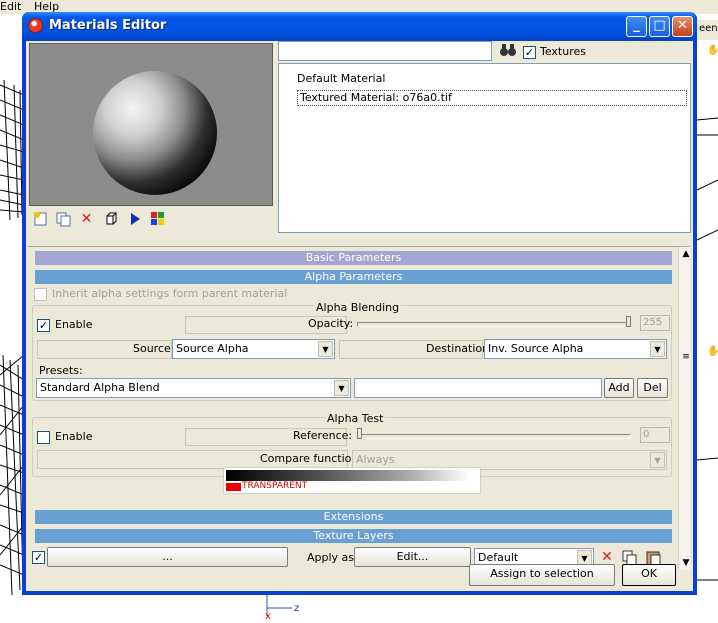 The width and height of the screenshot is (718, 623). Describe the element at coordinates (157, 219) in the screenshot. I see `color-grid-icon` at that location.